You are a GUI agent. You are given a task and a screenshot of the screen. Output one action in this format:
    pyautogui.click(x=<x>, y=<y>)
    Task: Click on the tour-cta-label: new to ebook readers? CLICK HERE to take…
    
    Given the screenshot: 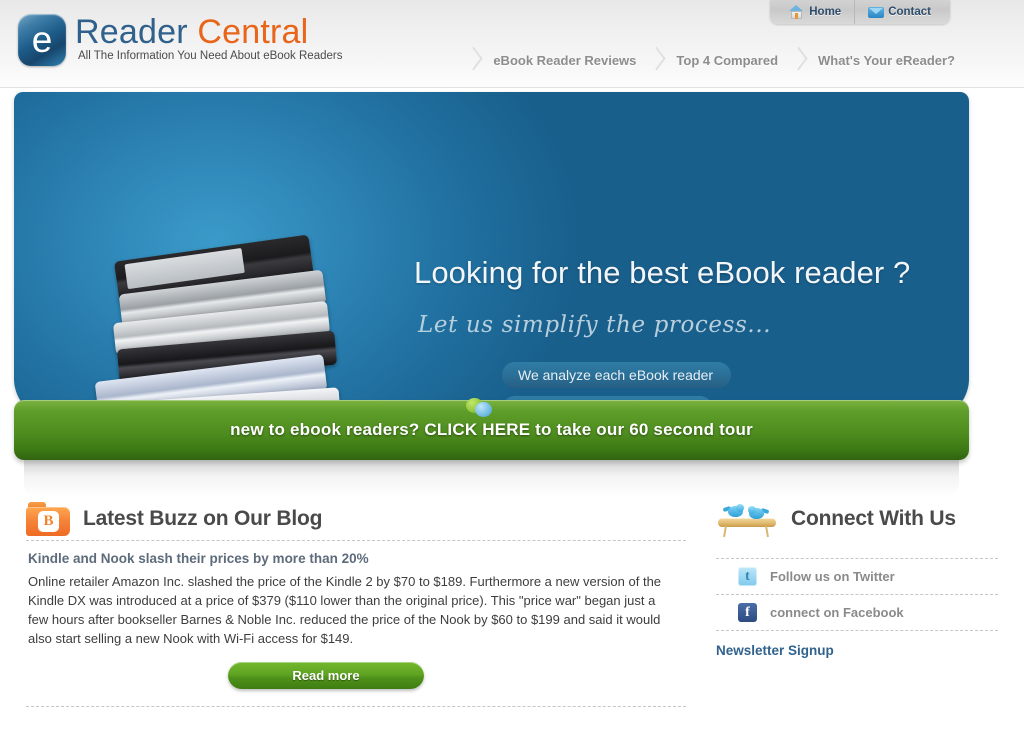 What is the action you would take?
    pyautogui.click(x=491, y=429)
    